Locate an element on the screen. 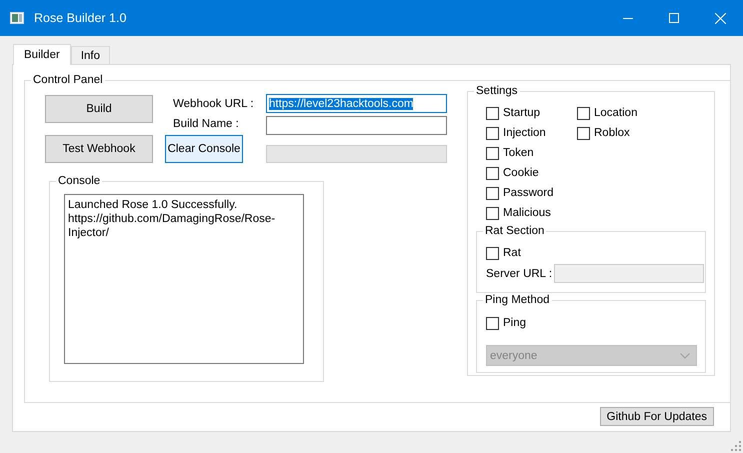 This screenshot has width=743, height=453. window-icon is located at coordinates (17, 18).